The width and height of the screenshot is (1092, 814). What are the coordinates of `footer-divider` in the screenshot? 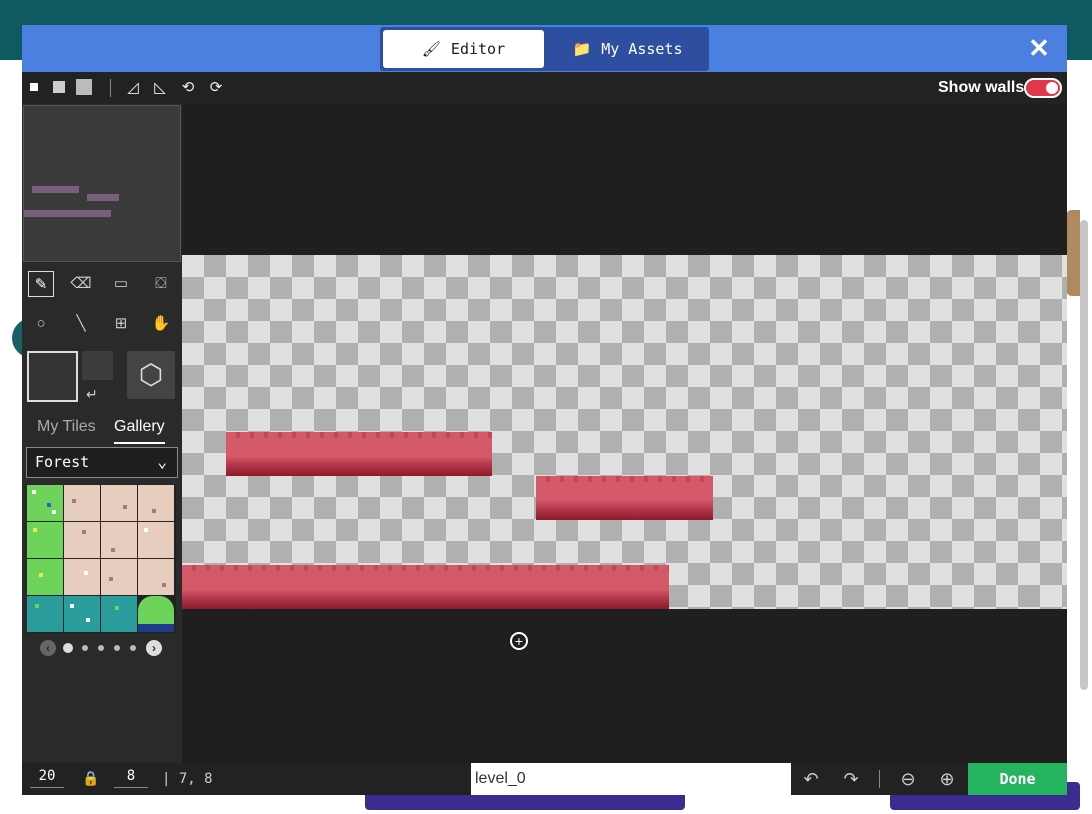 It's located at (879, 779).